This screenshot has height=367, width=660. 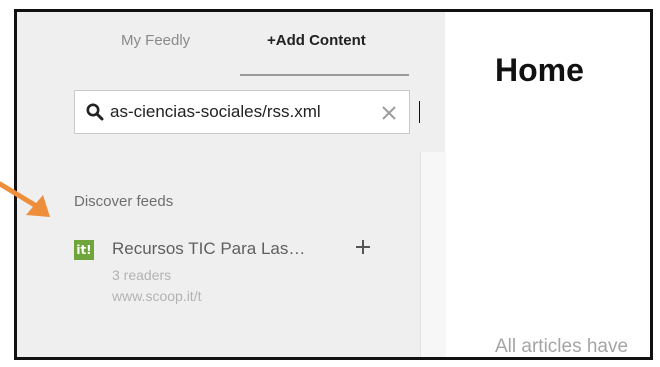 What do you see at coordinates (363, 247) in the screenshot?
I see `plus-icon` at bounding box center [363, 247].